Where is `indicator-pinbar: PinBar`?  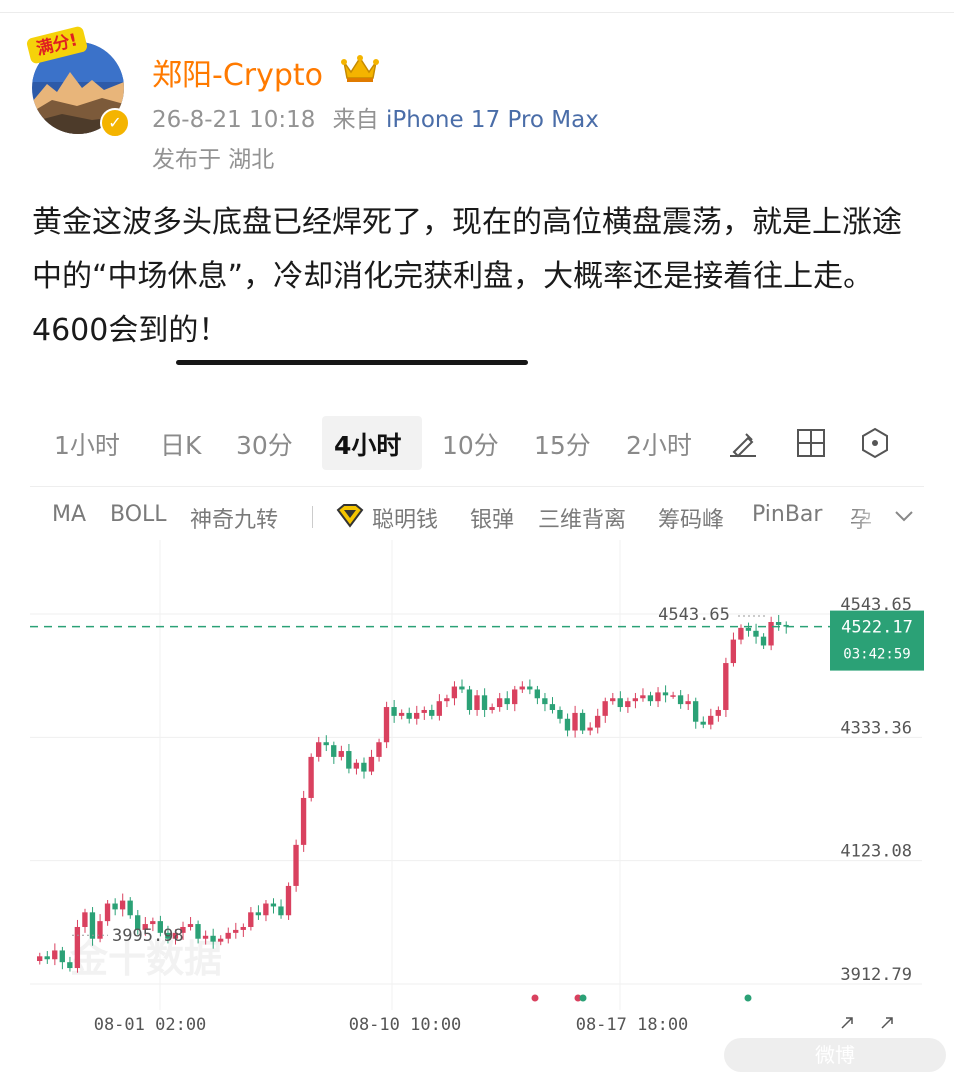
indicator-pinbar: PinBar is located at coordinates (787, 514).